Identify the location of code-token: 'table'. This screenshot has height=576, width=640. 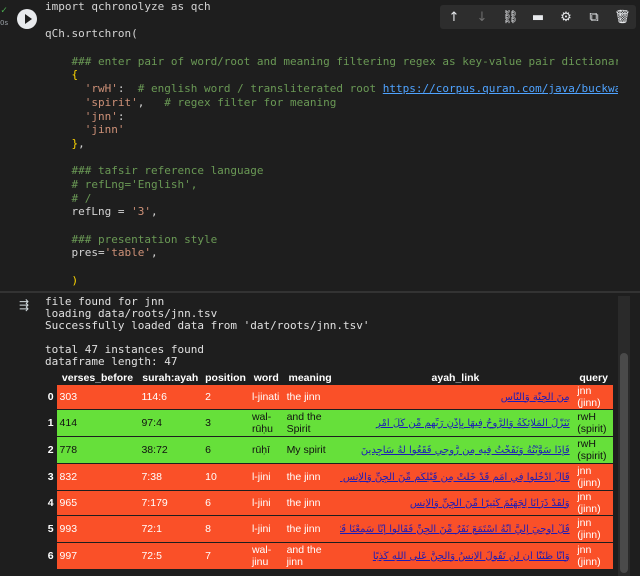
(127, 253).